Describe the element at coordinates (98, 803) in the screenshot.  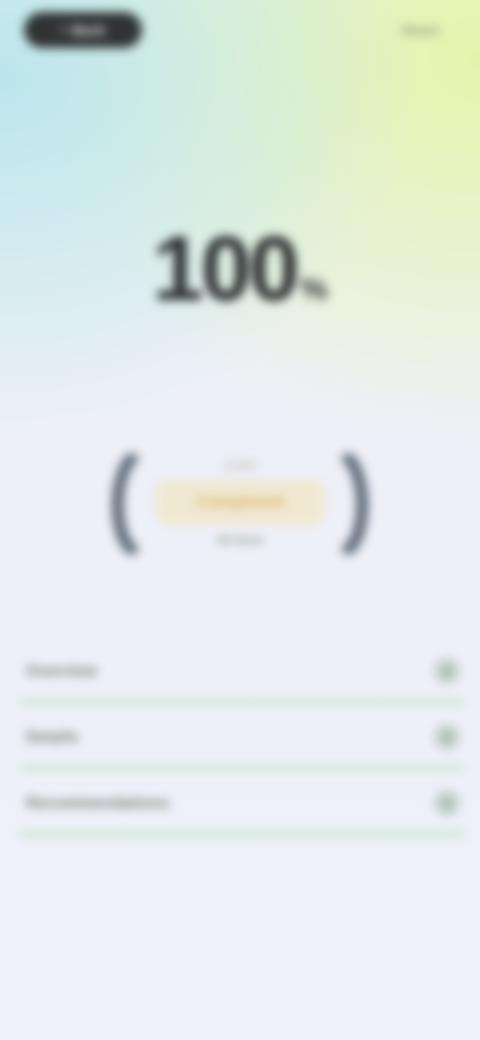
I see `list-item-label: Recommendations` at that location.